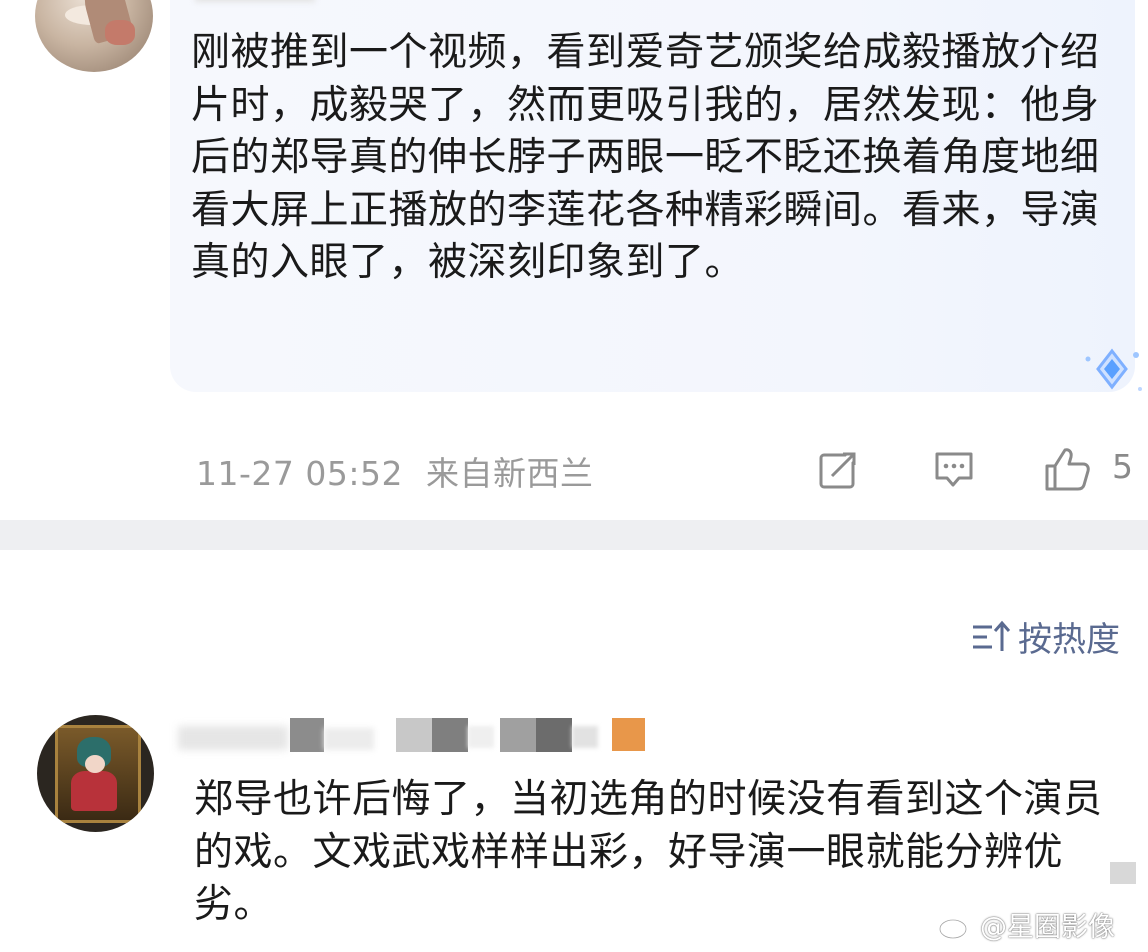  What do you see at coordinates (954, 470) in the screenshot?
I see `comment-icon` at bounding box center [954, 470].